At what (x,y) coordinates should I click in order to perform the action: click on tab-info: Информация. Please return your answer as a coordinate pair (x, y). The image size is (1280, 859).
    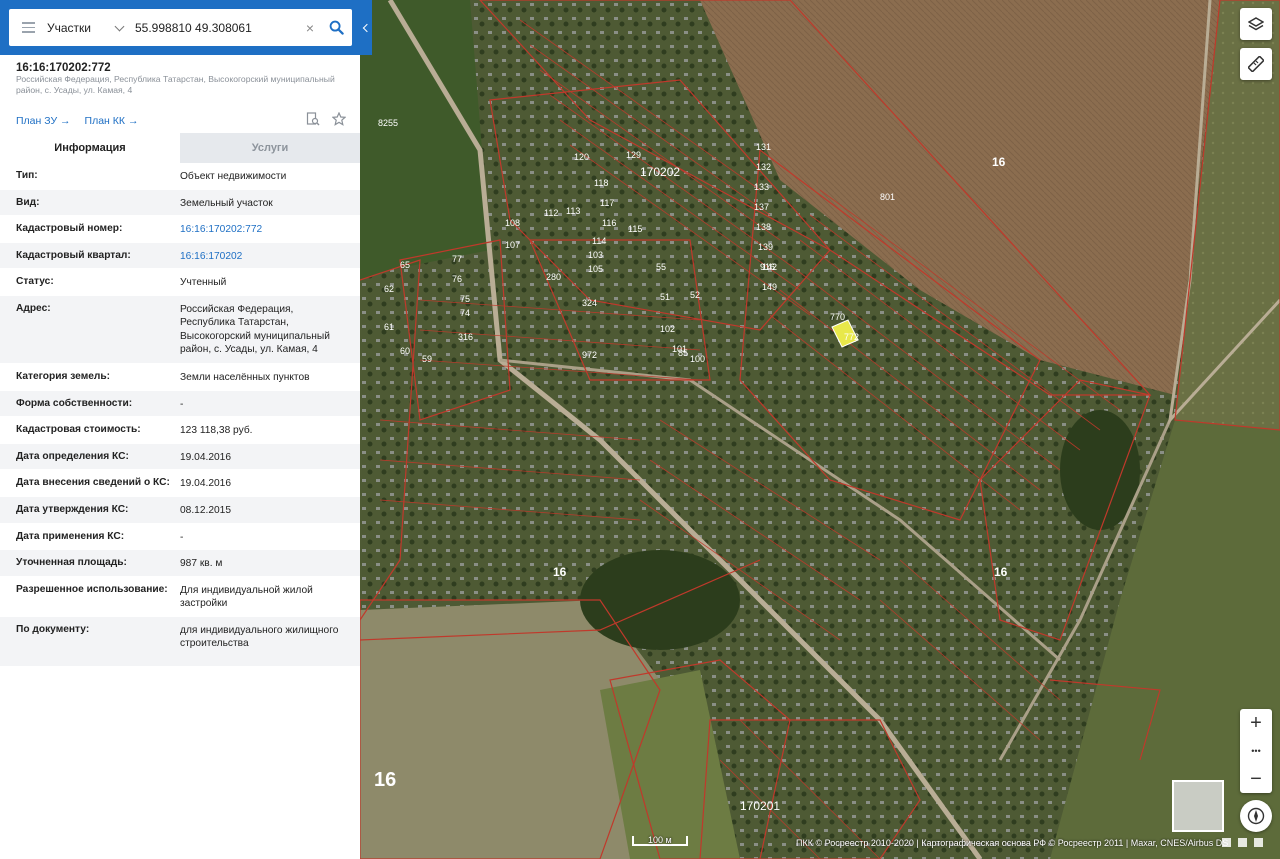
    Looking at the image, I should click on (90, 148).